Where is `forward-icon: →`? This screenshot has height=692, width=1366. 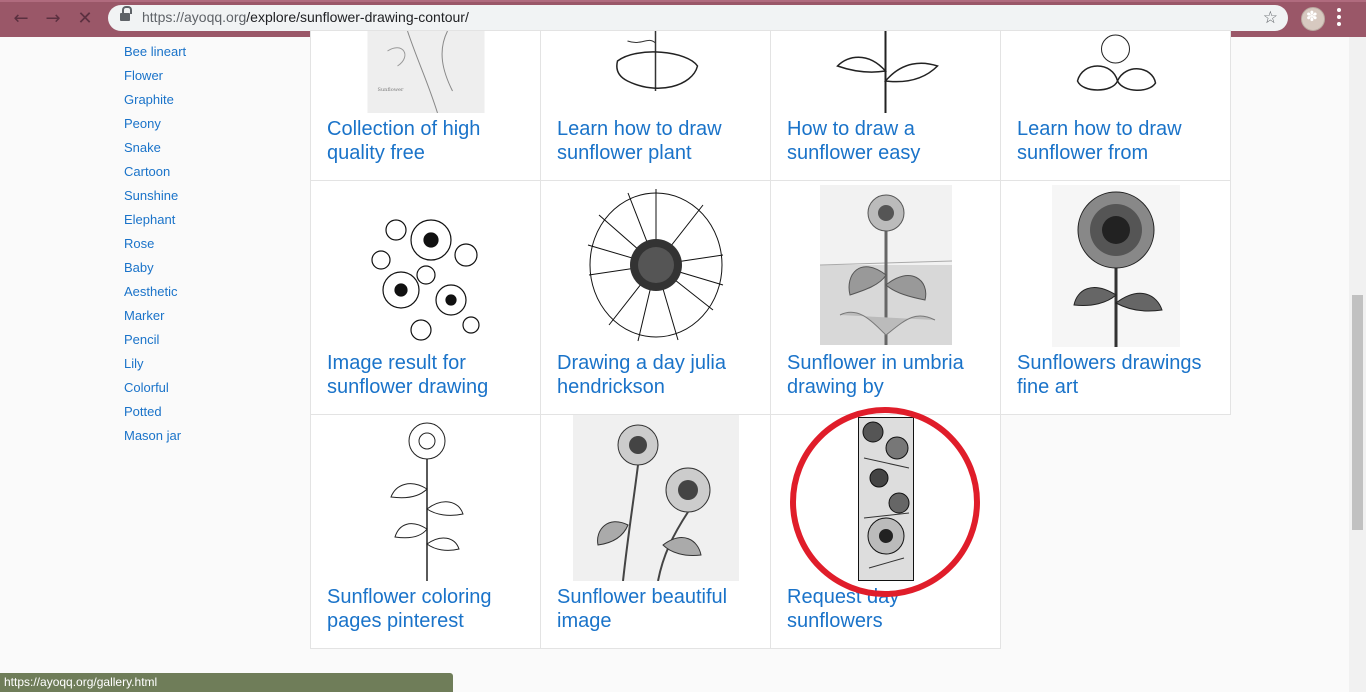
forward-icon: → is located at coordinates (53, 19).